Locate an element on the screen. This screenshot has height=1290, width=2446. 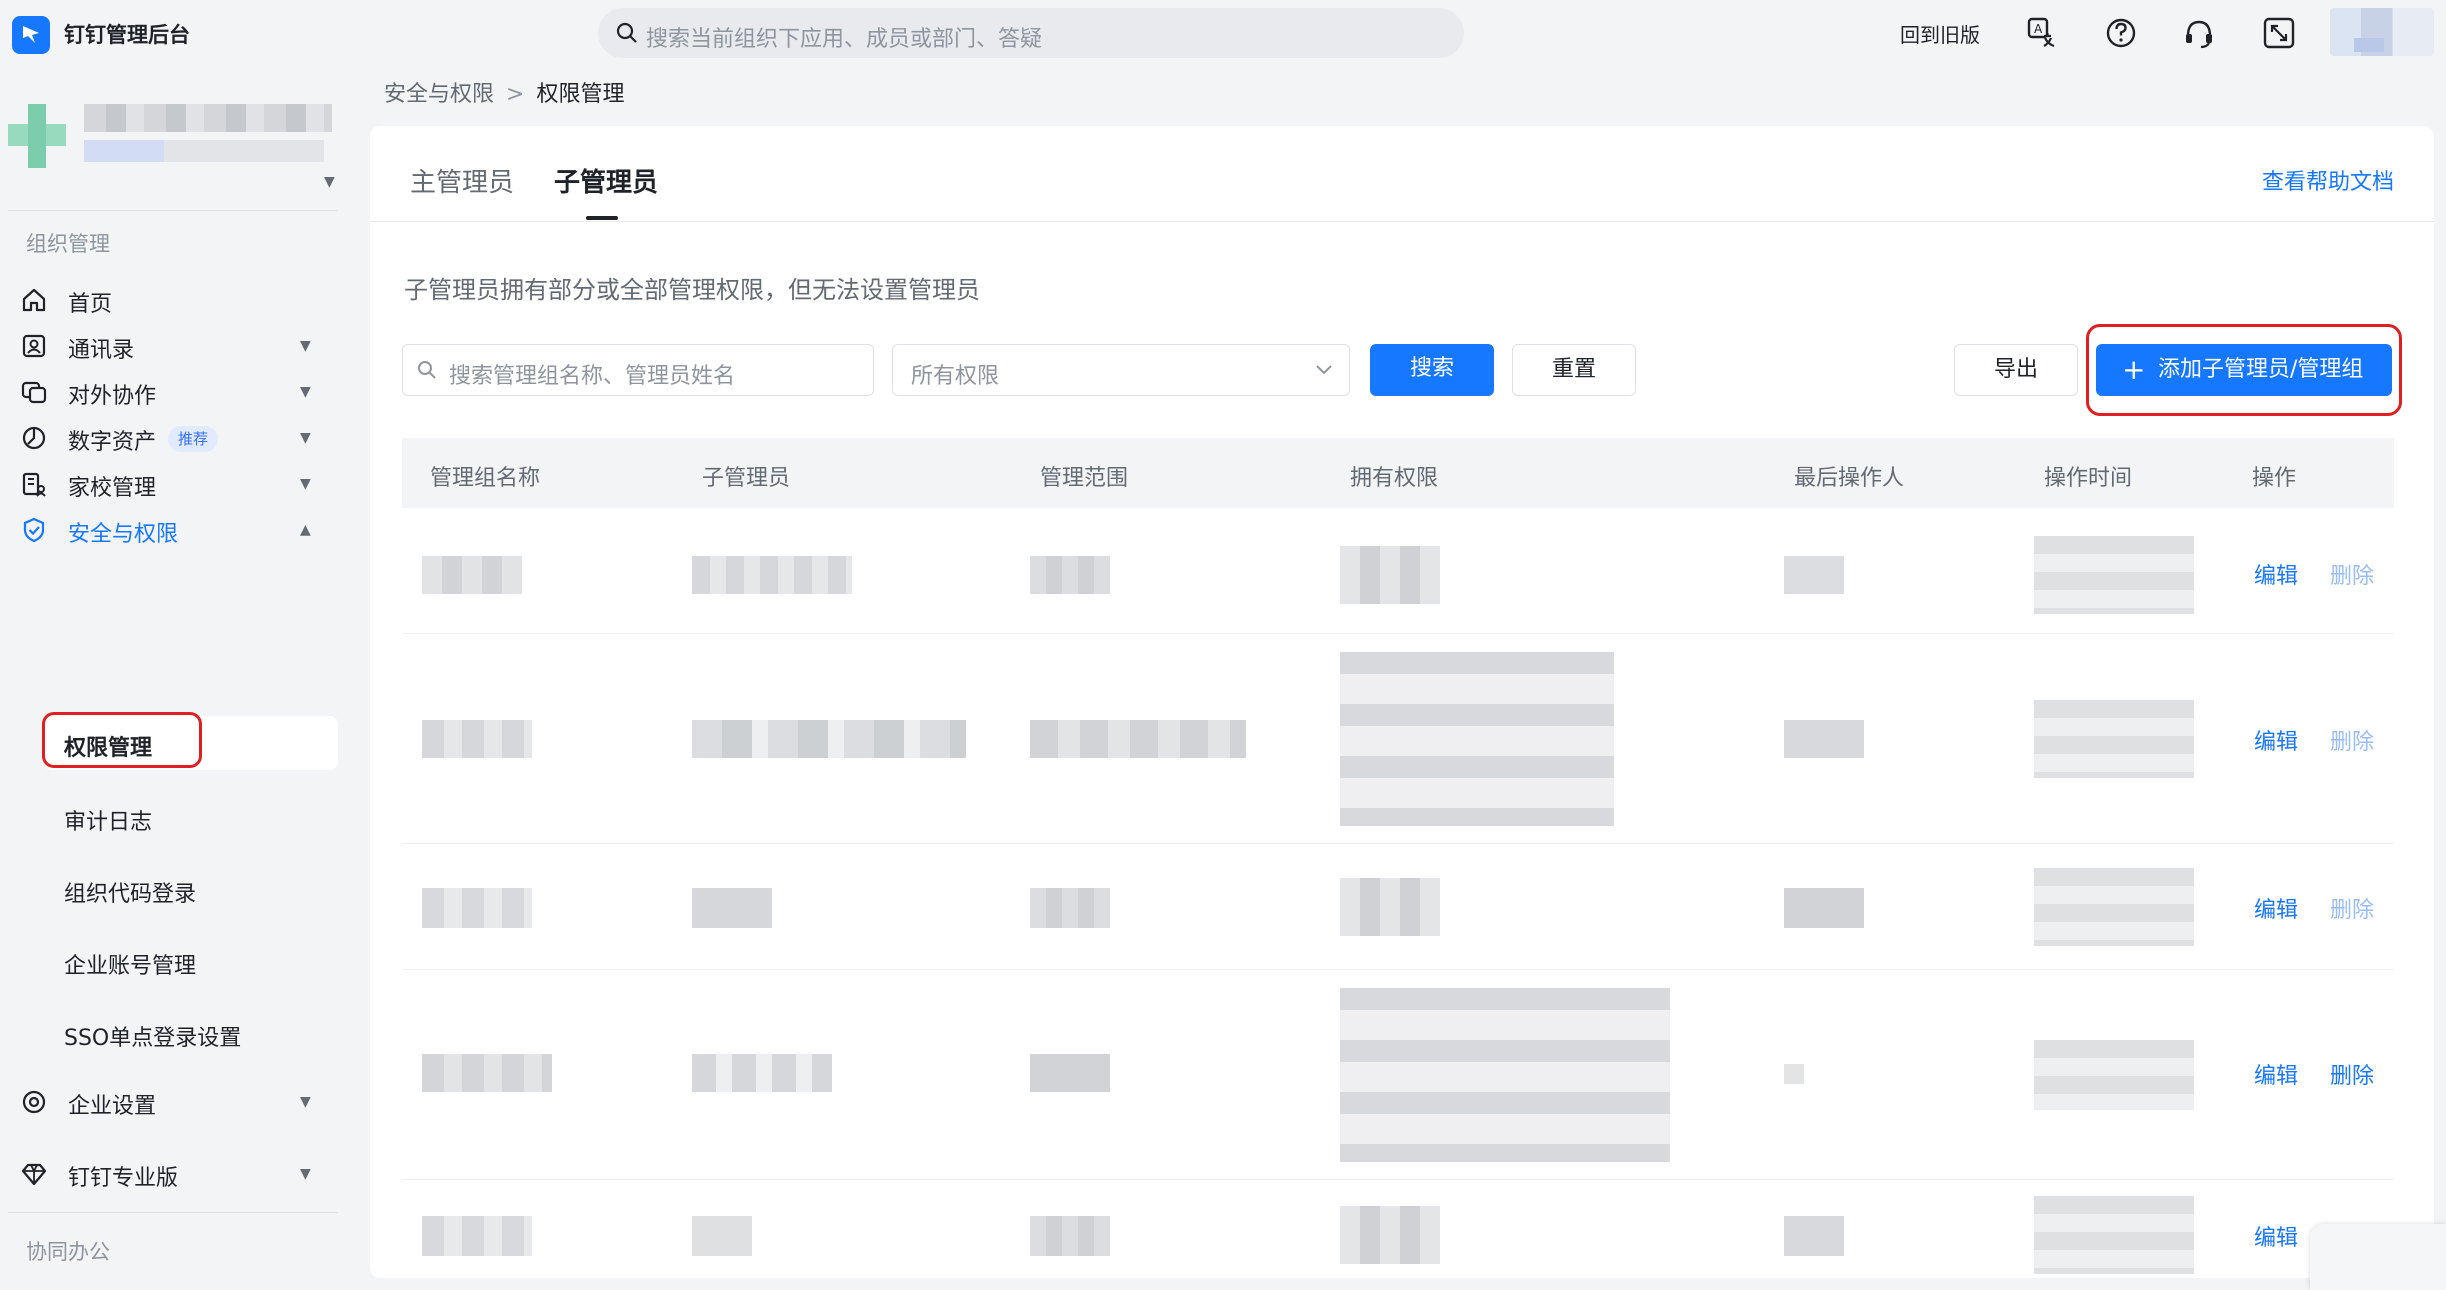
sidebar-item-security: 安全与权限 ▲ is located at coordinates (170, 530).